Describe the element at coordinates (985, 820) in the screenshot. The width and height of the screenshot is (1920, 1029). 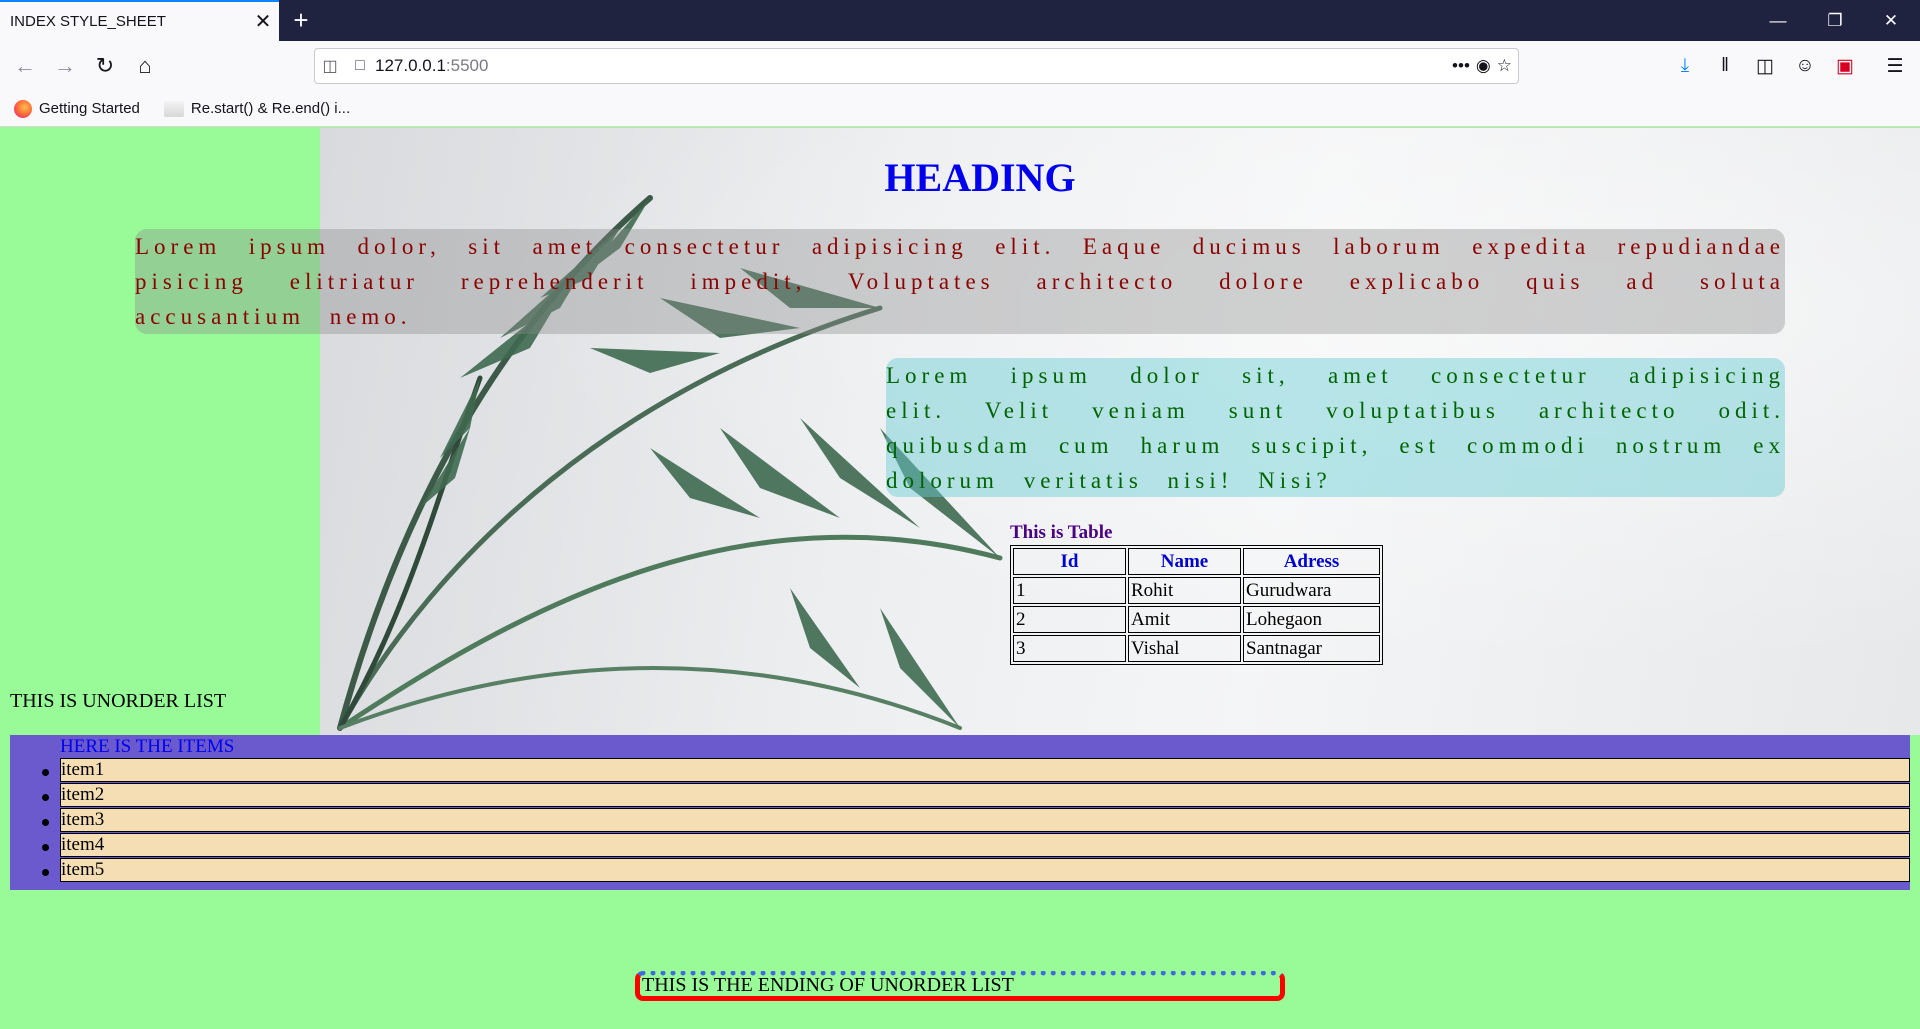
I see `list-item: item3` at that location.